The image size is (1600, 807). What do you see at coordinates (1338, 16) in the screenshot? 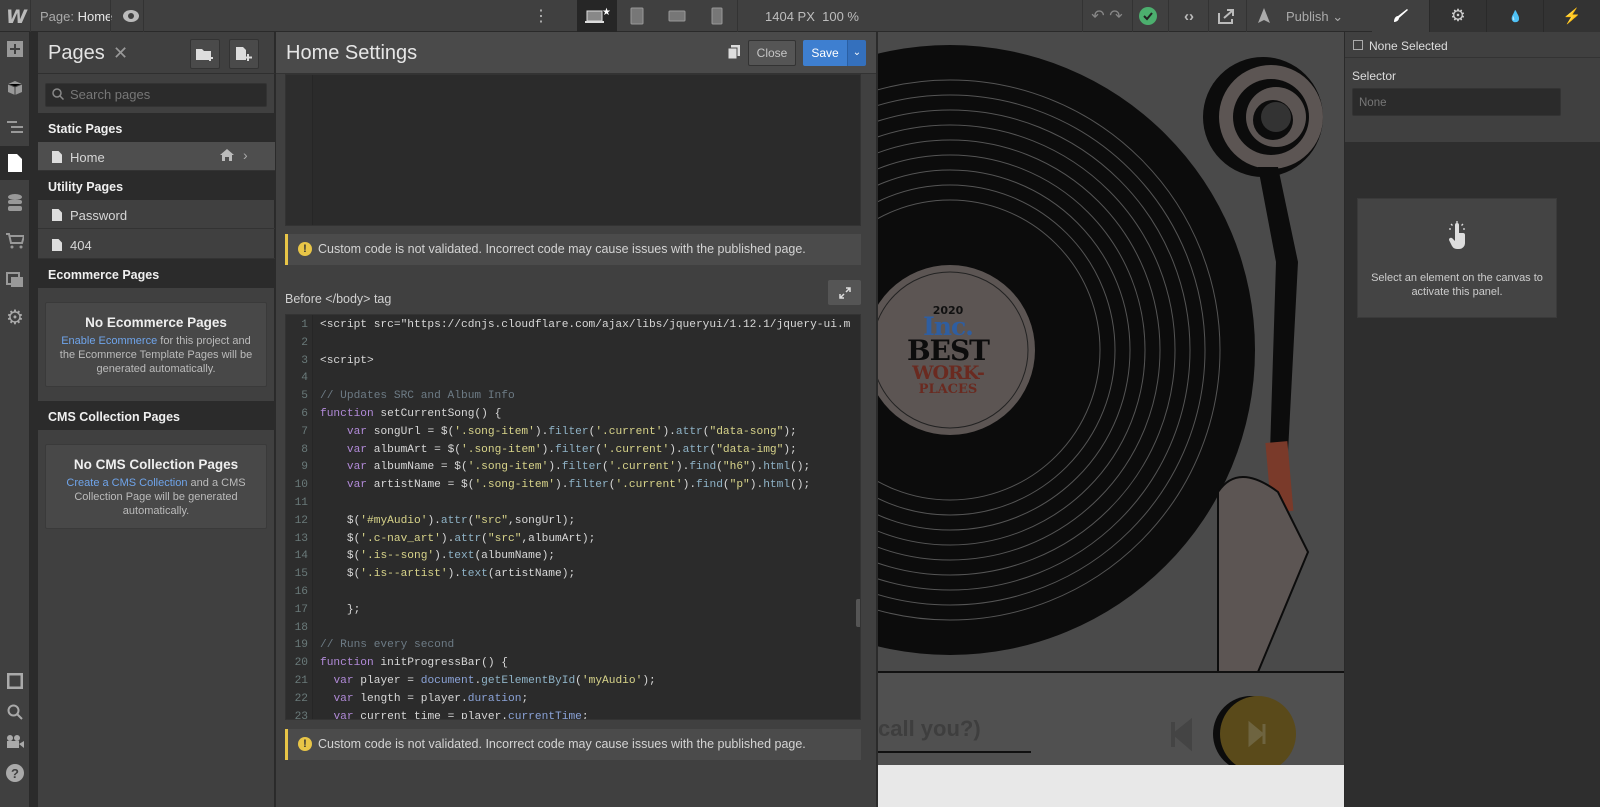
I see `chevron-down-icon: ⌄` at bounding box center [1338, 16].